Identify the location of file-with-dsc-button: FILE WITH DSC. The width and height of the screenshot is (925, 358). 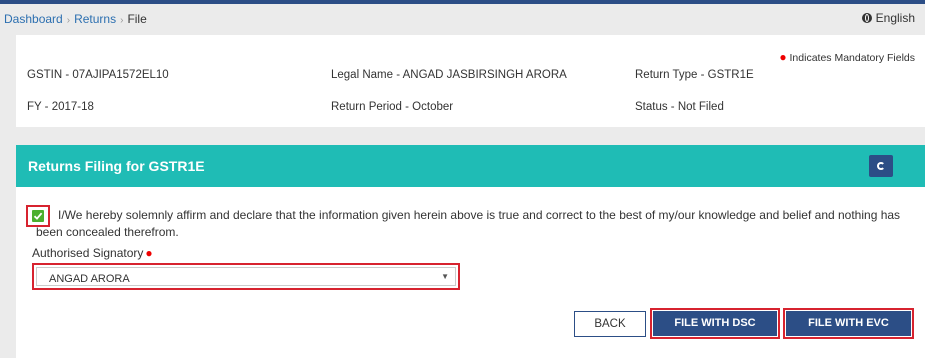
(715, 323).